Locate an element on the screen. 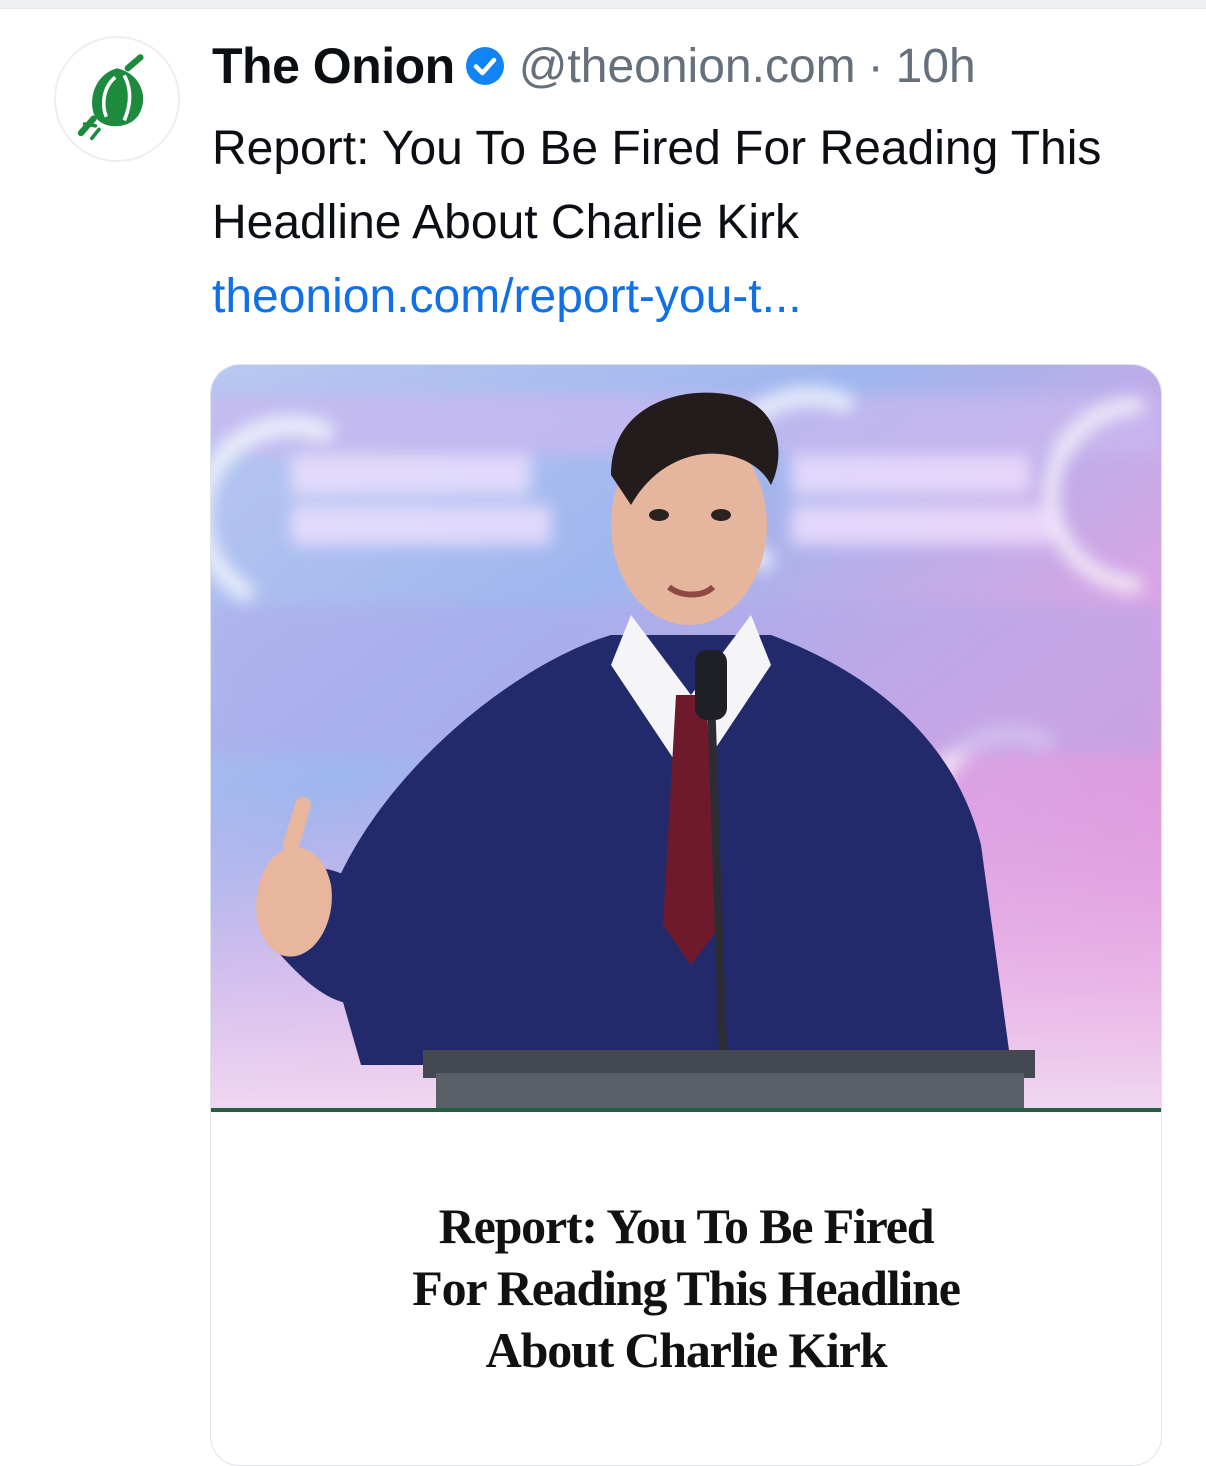 This screenshot has width=1206, height=1466. author-avatar is located at coordinates (117, 99).